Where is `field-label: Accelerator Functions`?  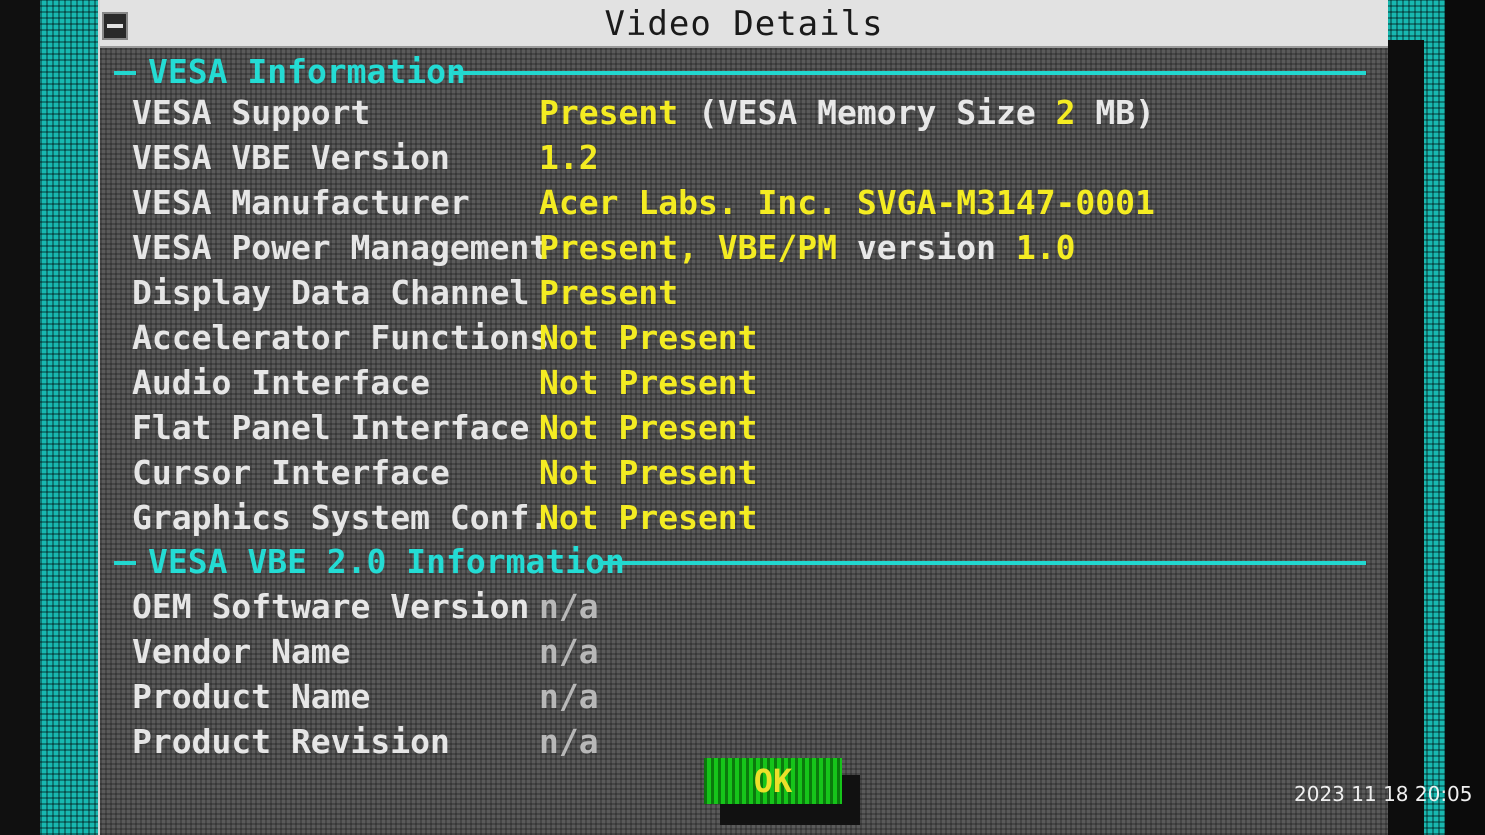 field-label: Accelerator Functions is located at coordinates (341, 337).